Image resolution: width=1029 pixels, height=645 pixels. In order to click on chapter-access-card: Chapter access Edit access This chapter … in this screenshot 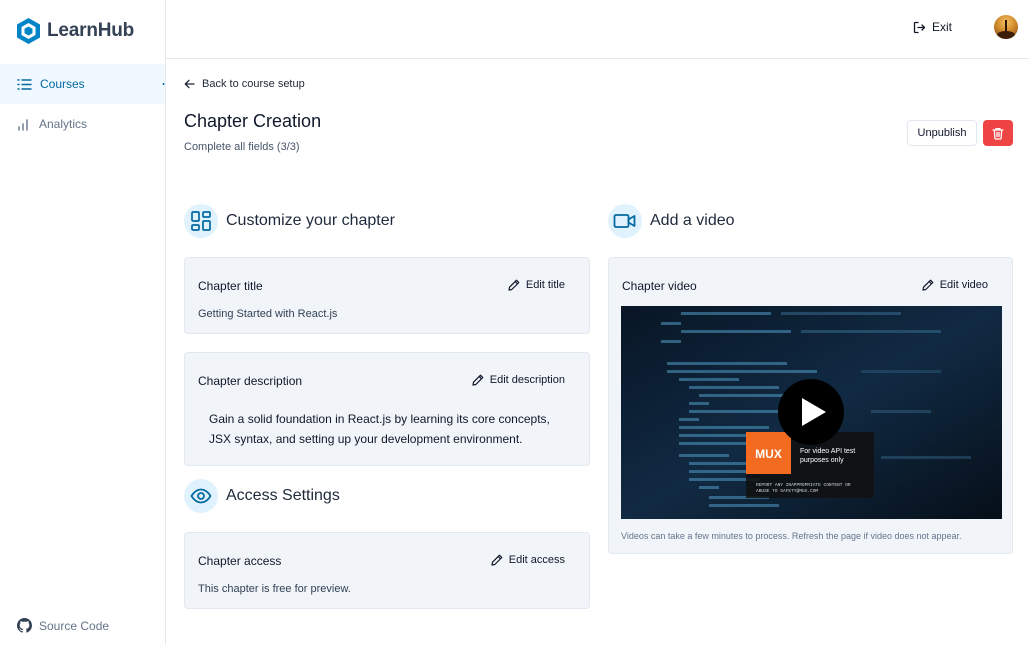, I will do `click(387, 570)`.